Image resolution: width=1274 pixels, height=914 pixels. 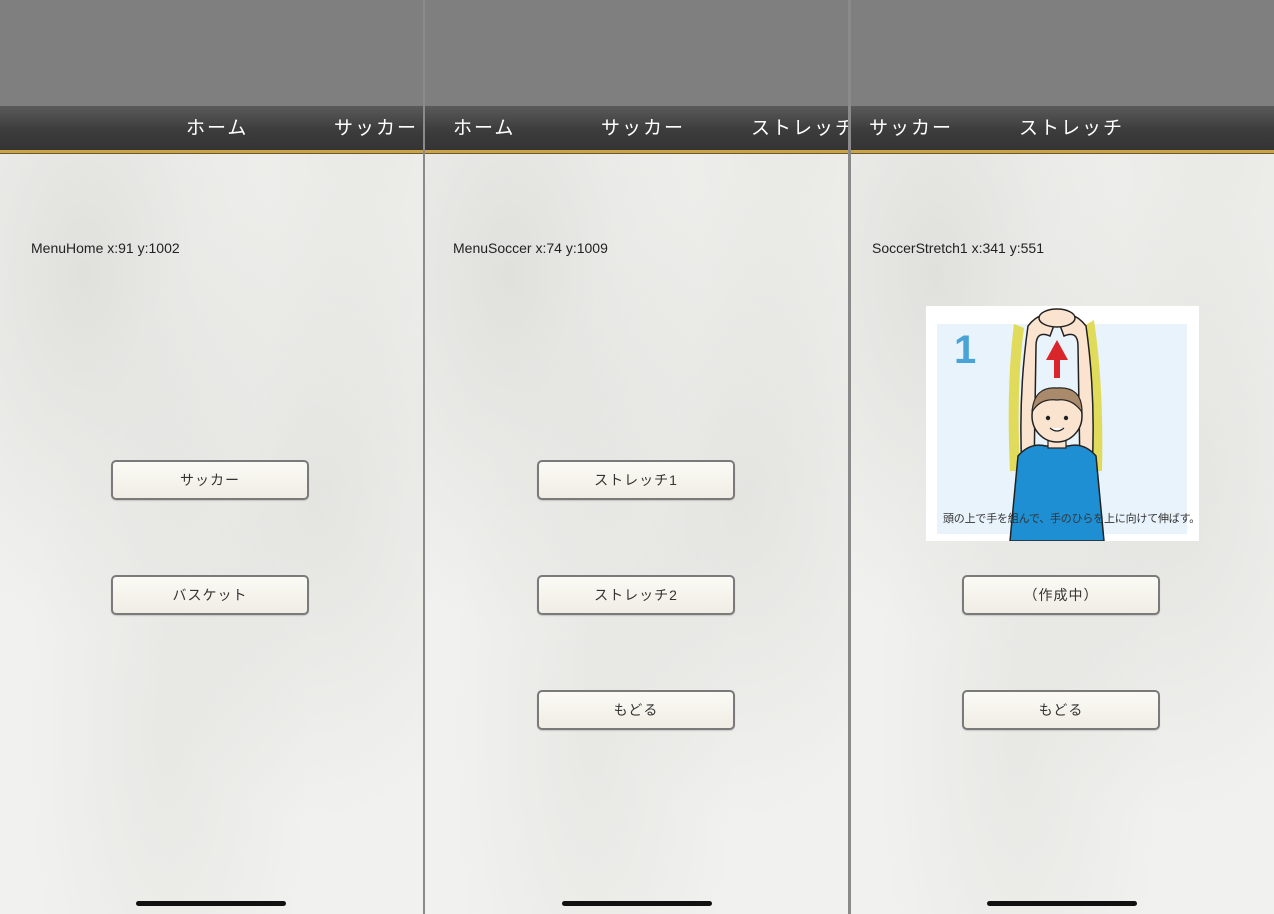 I want to click on illustration-caption: 頭の上で手を組んで、手のひらを上に向けて伸ばす。, so click(x=1072, y=519).